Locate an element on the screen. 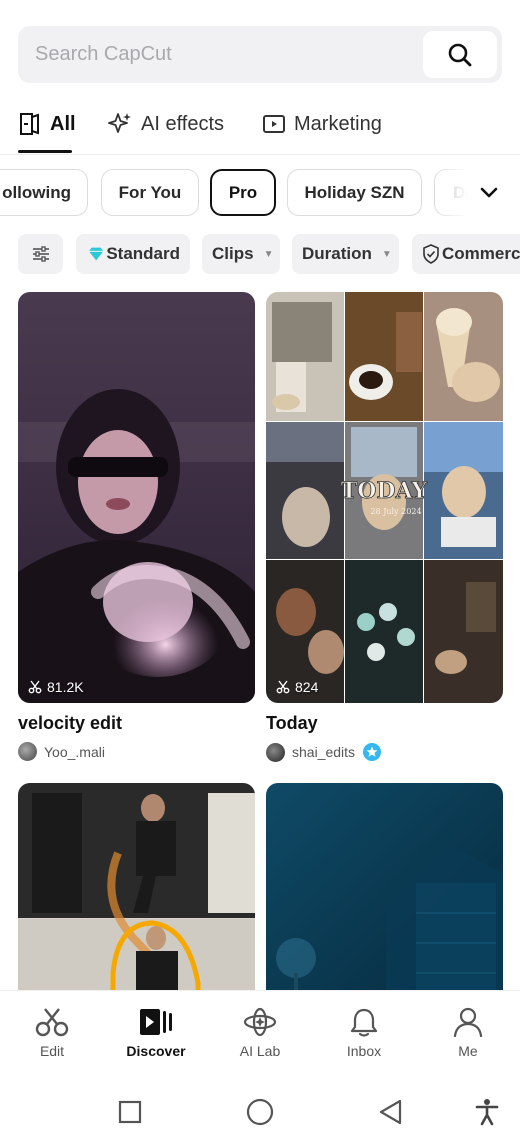 The image size is (520, 1147). chip-holiday-szn: Holiday SZN is located at coordinates (354, 192).